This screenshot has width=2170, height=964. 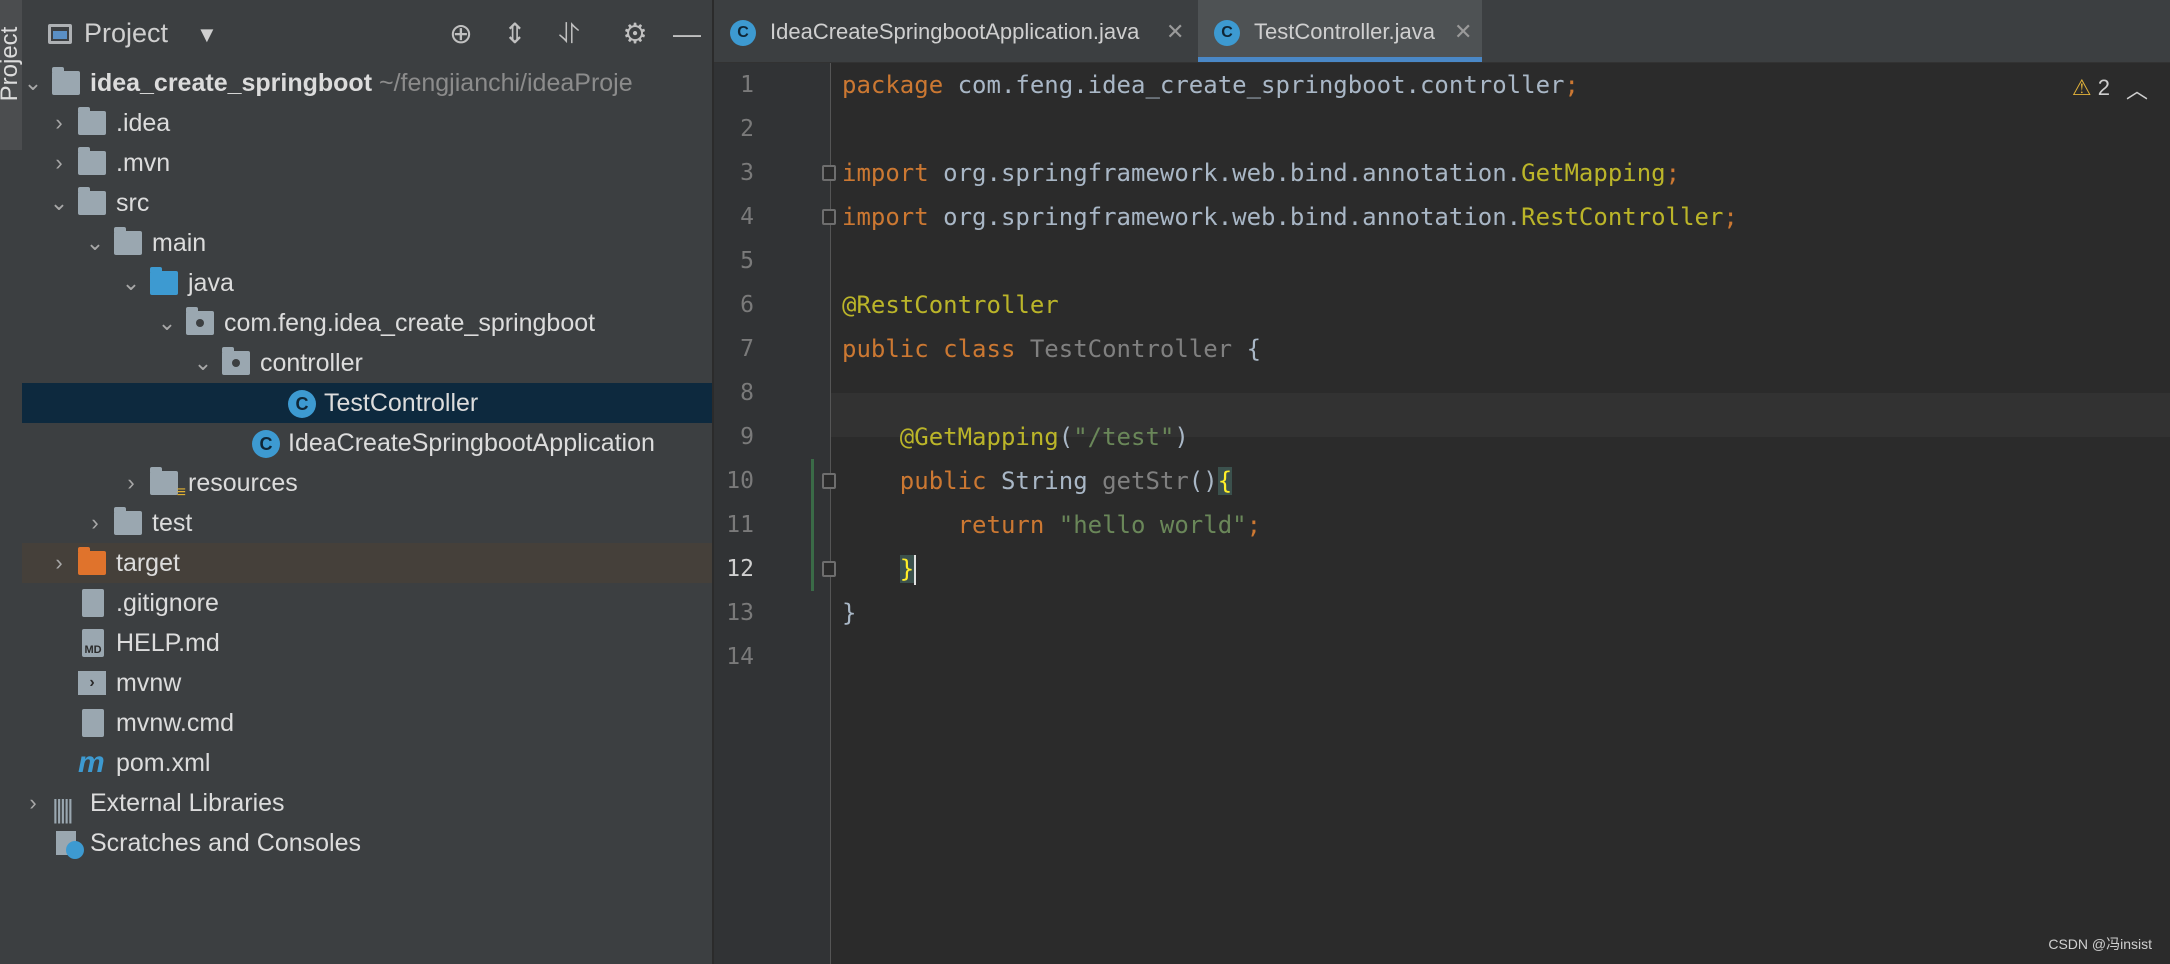 I want to click on keyword: public class, so click(x=929, y=349).